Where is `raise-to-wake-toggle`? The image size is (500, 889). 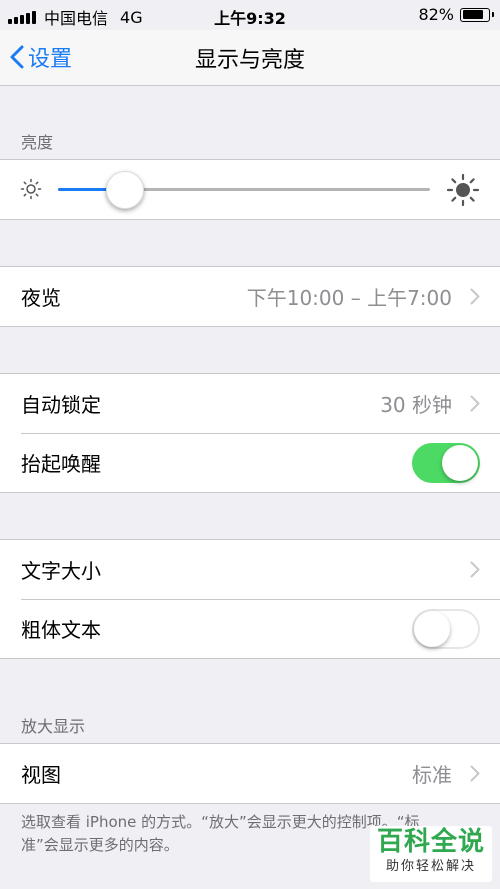 raise-to-wake-toggle is located at coordinates (446, 463).